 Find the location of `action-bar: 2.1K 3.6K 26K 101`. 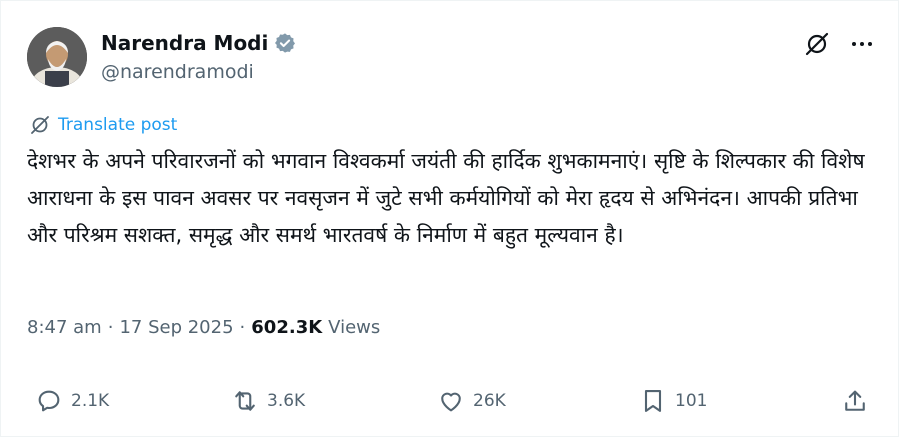

action-bar: 2.1K 3.6K 26K 101 is located at coordinates (451, 405).